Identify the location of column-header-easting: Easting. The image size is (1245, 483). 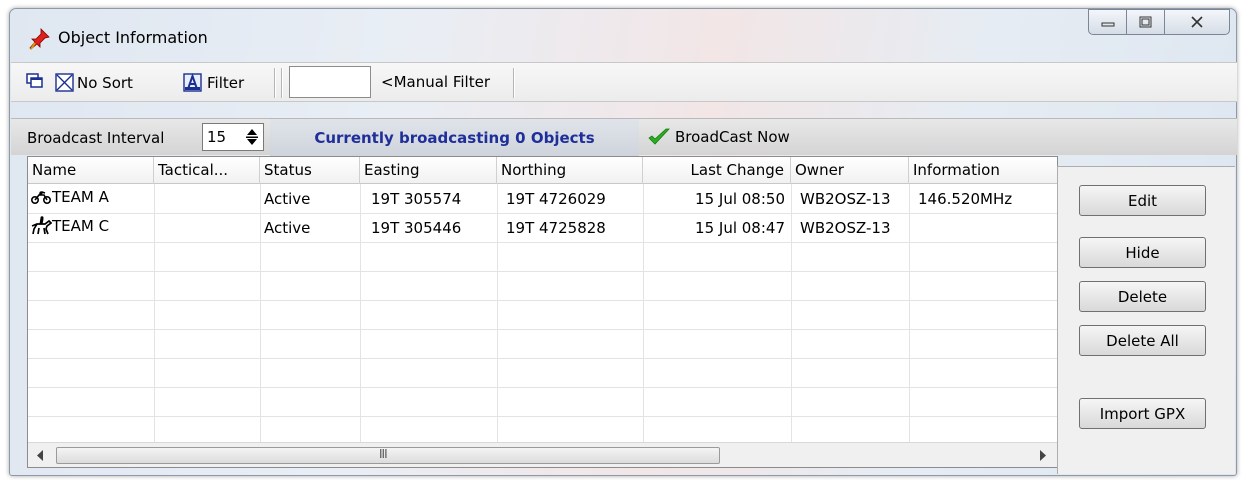
(428, 170).